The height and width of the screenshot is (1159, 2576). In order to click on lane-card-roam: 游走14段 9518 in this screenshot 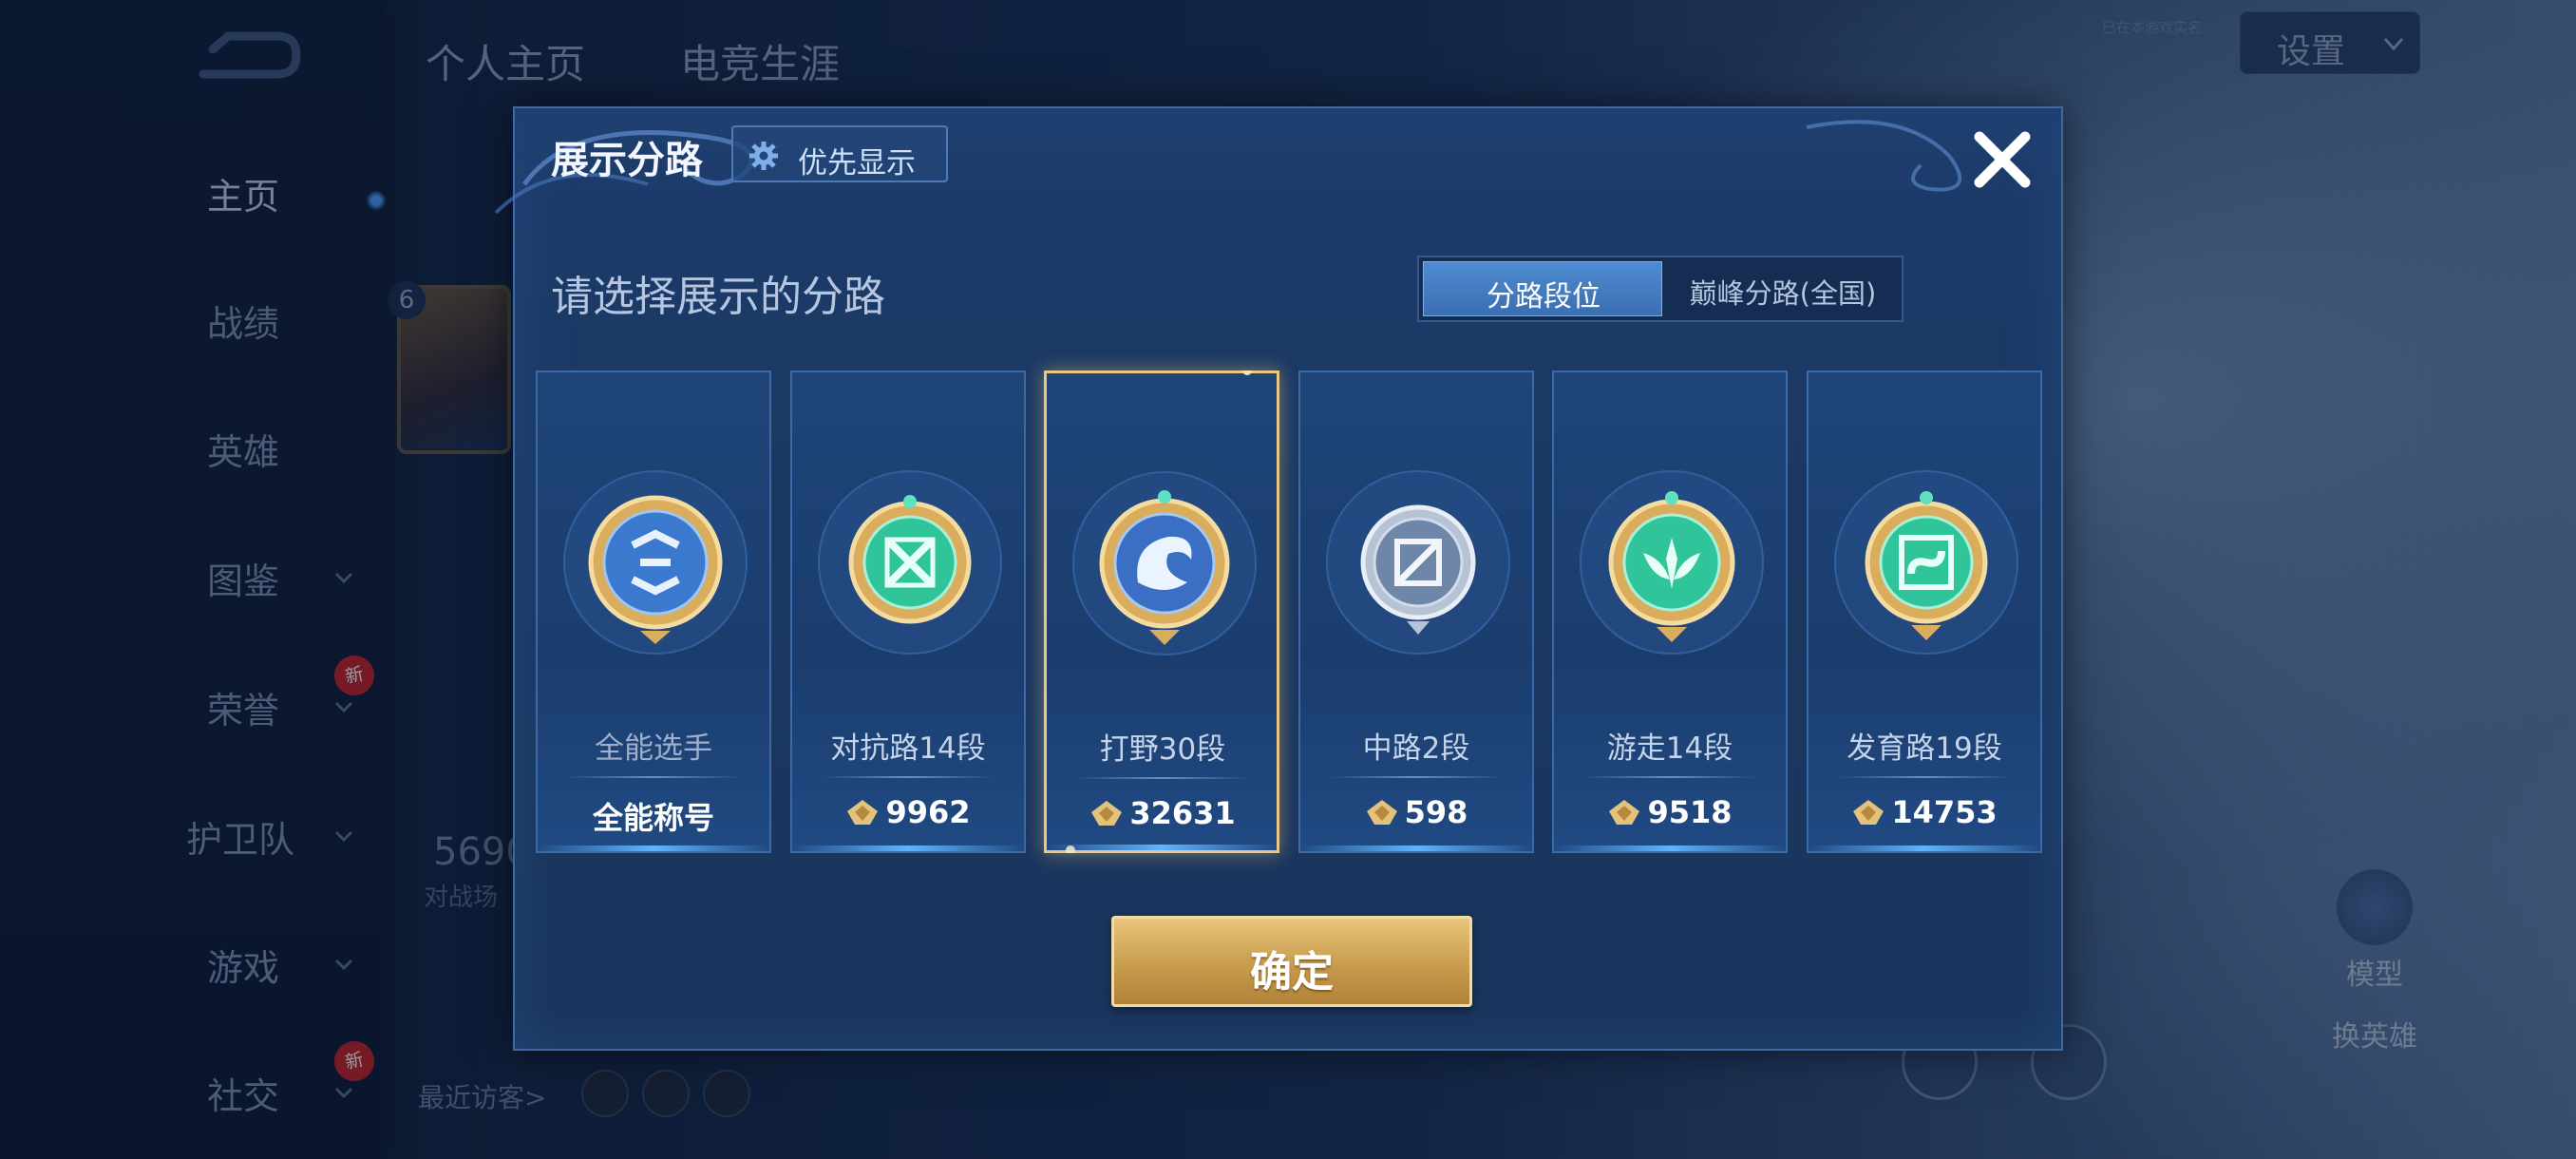, I will do `click(1670, 611)`.